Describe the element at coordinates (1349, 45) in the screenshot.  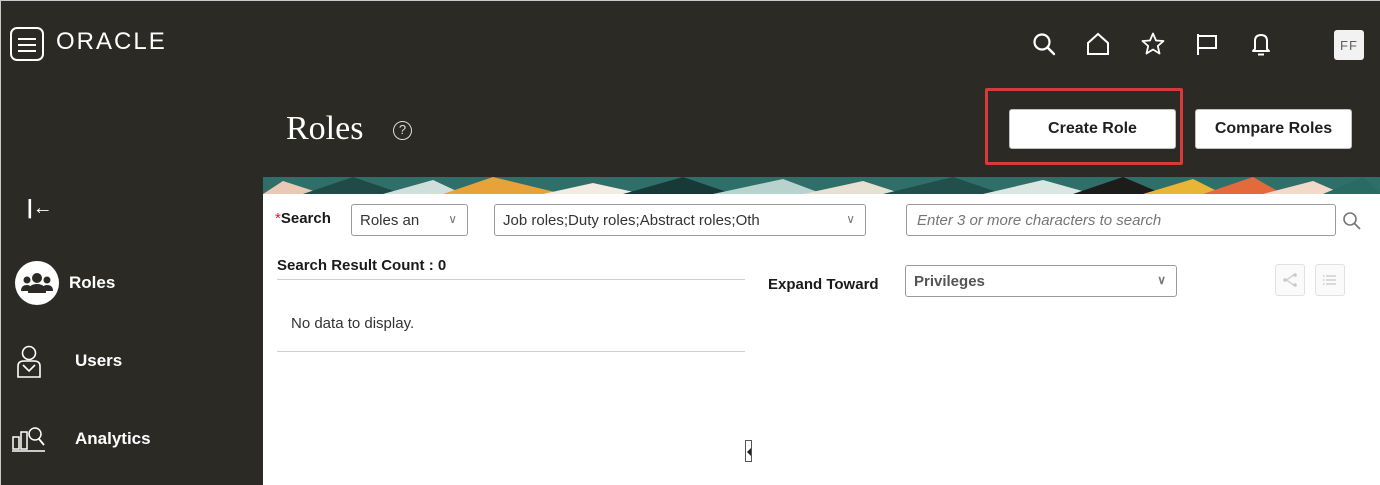
I see `user-avatar: FF` at that location.